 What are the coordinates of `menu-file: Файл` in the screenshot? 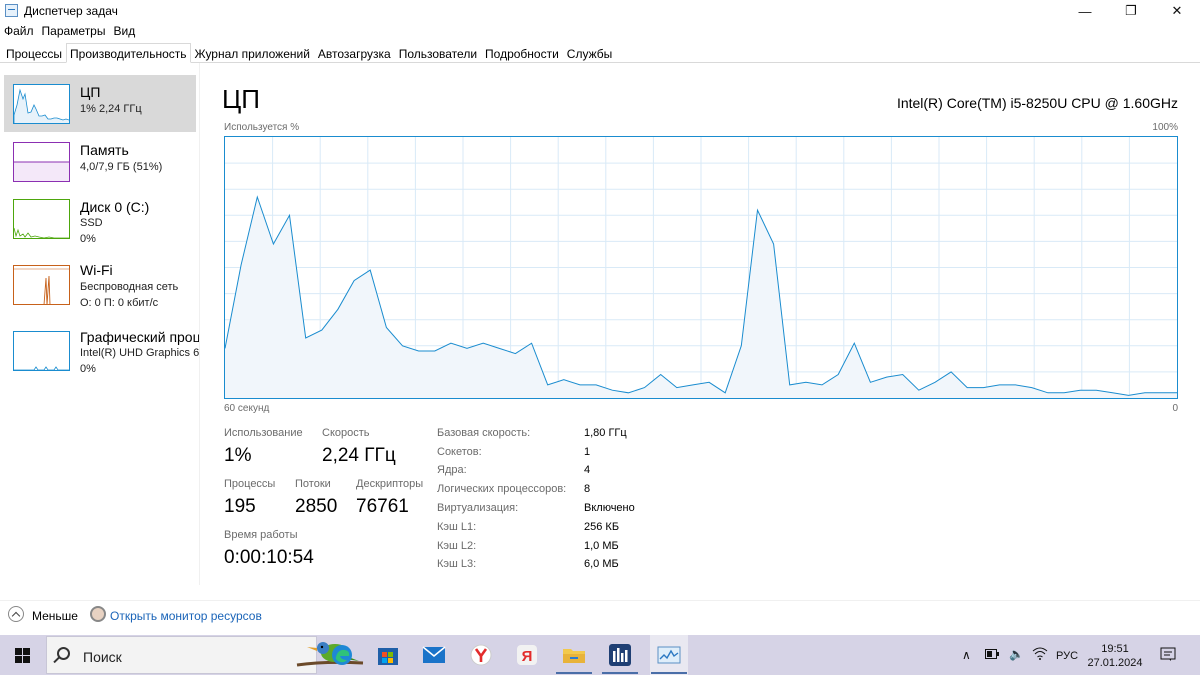 It's located at (19, 32).